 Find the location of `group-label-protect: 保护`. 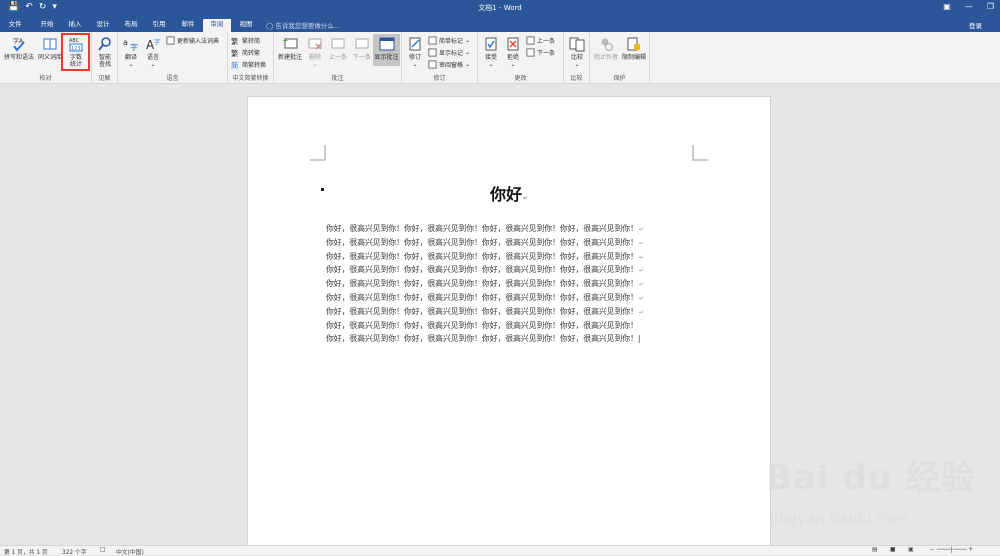

group-label-protect: 保护 is located at coordinates (619, 78).